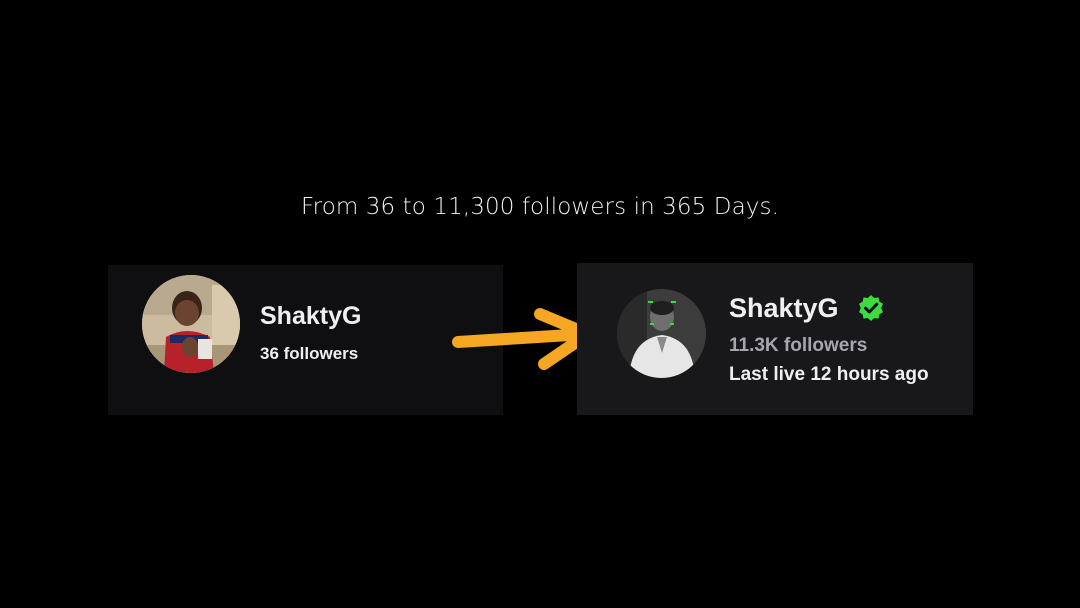 Image resolution: width=1080 pixels, height=608 pixels. Describe the element at coordinates (309, 353) in the screenshot. I see `follower-count: 36 followers` at that location.